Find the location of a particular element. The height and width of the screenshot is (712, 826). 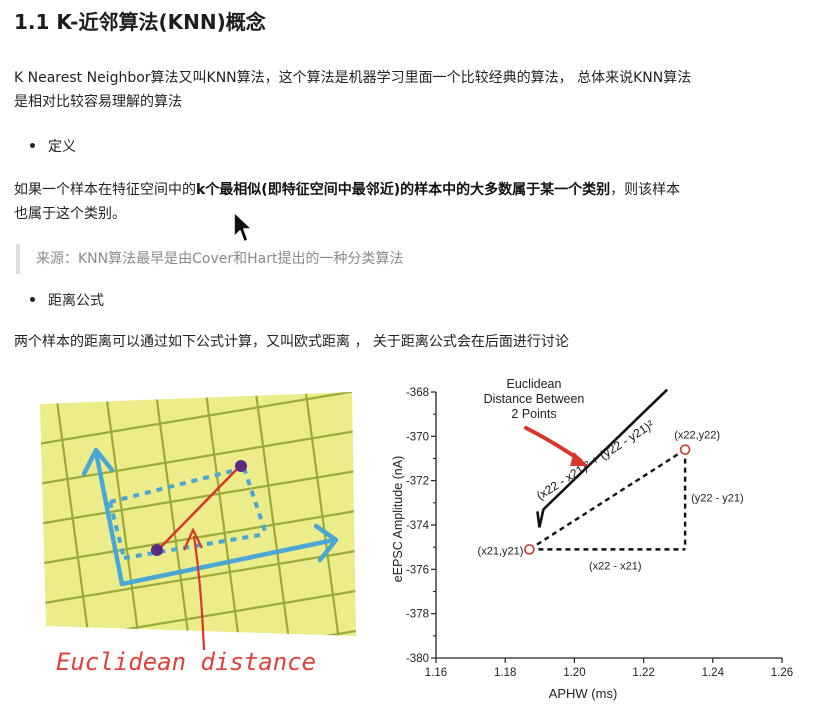

title-arrow is located at coordinates (553, 444).